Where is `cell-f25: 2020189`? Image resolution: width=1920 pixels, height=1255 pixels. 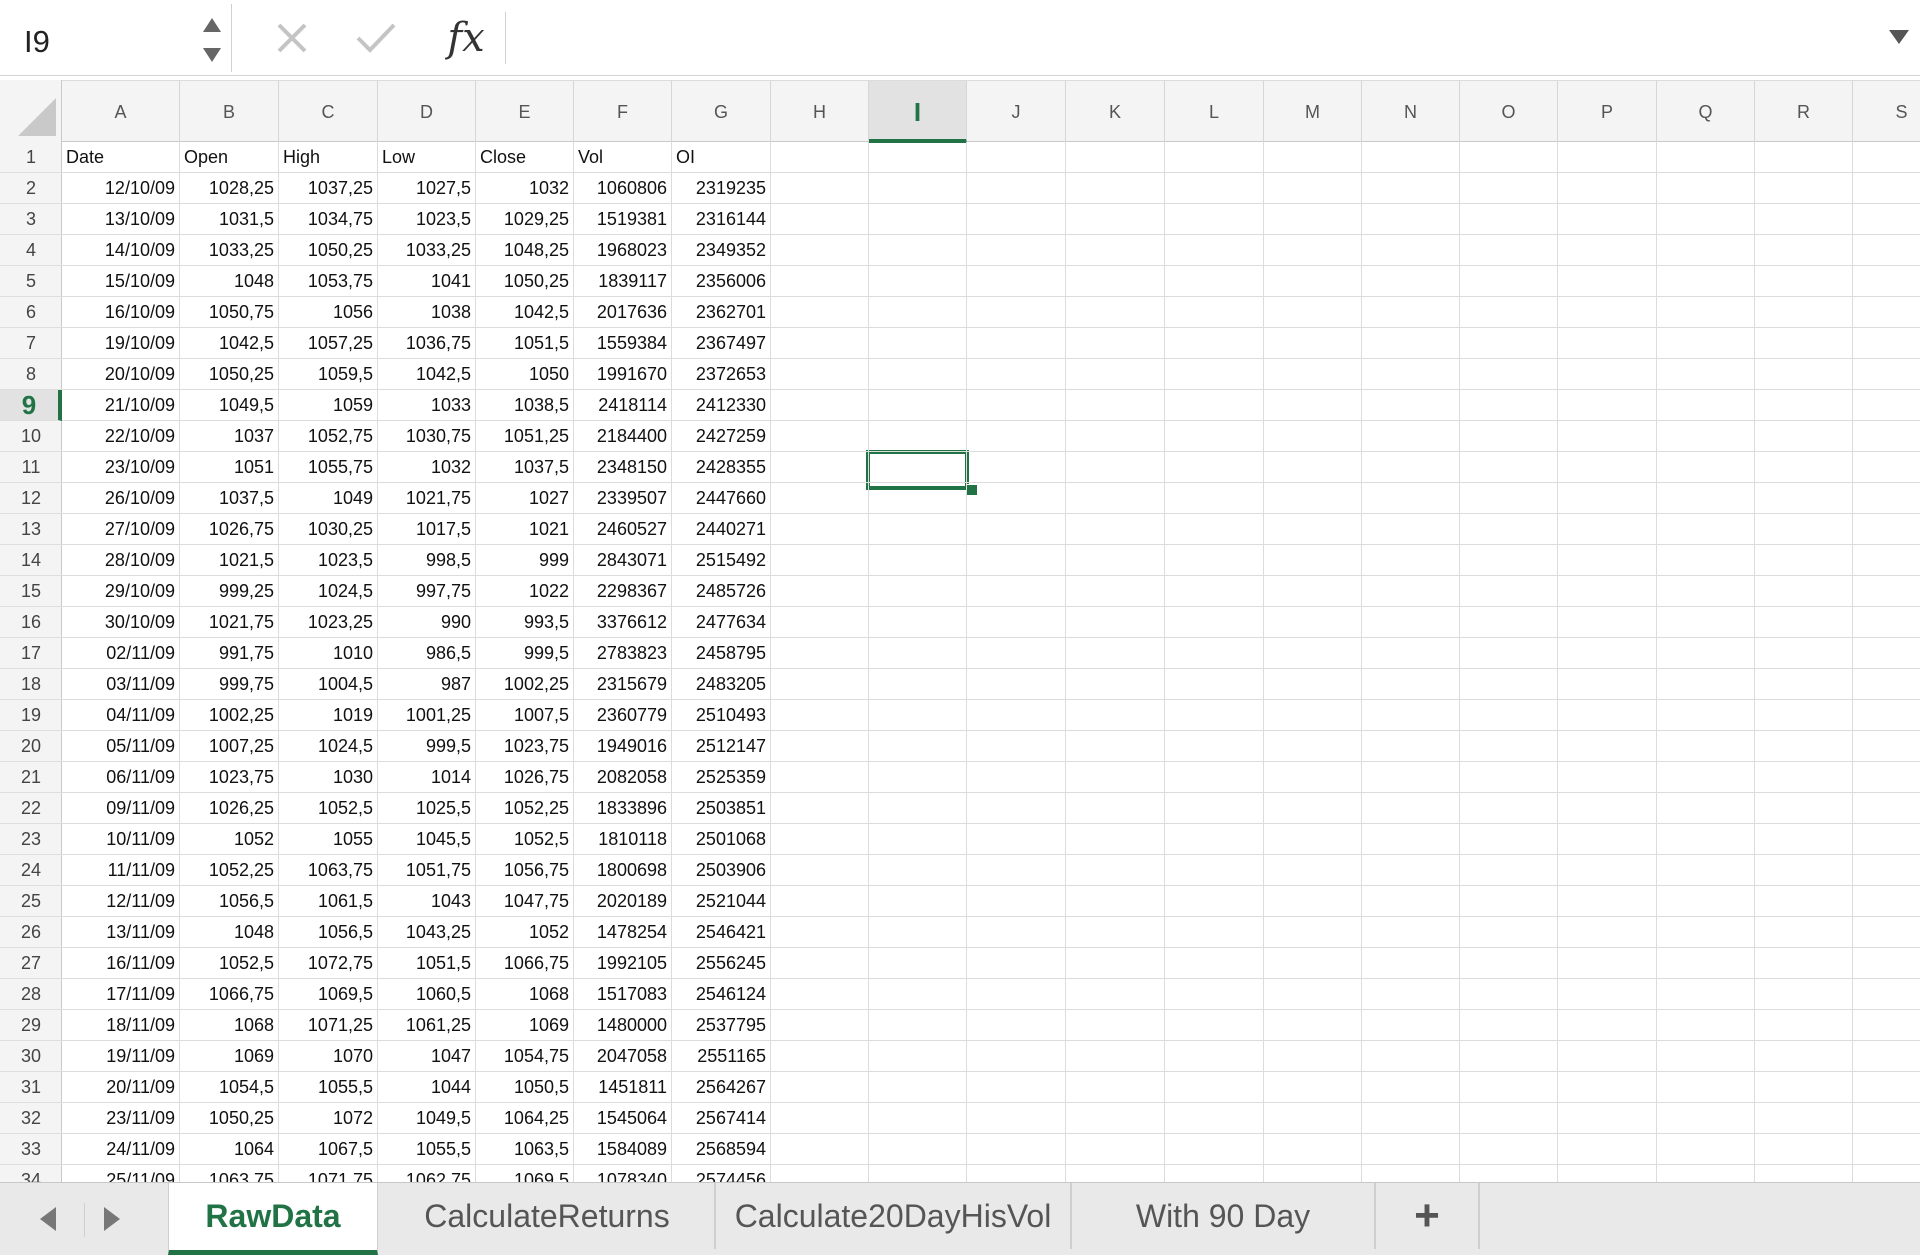 cell-f25: 2020189 is located at coordinates (622, 901).